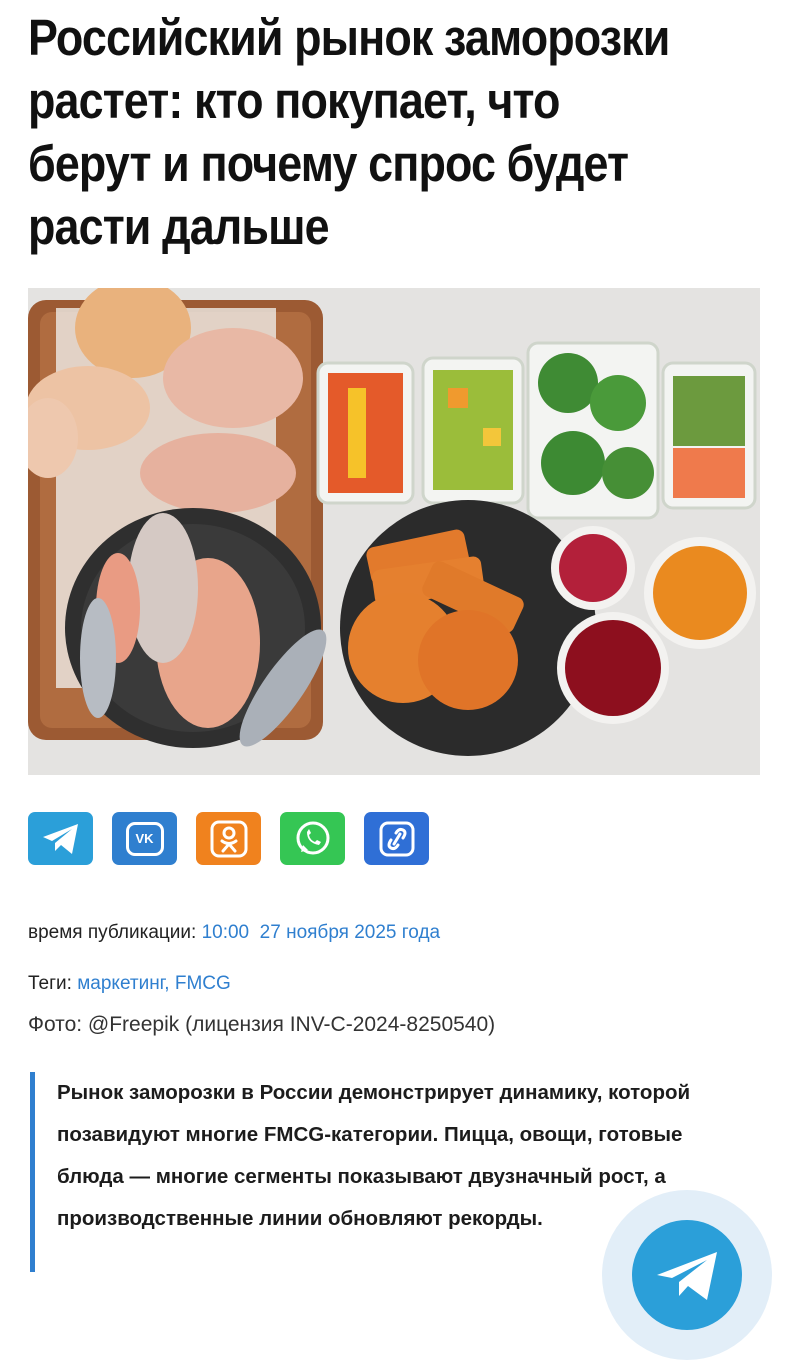 The height and width of the screenshot is (1360, 787). I want to click on share-whatsapp-button, so click(312, 838).